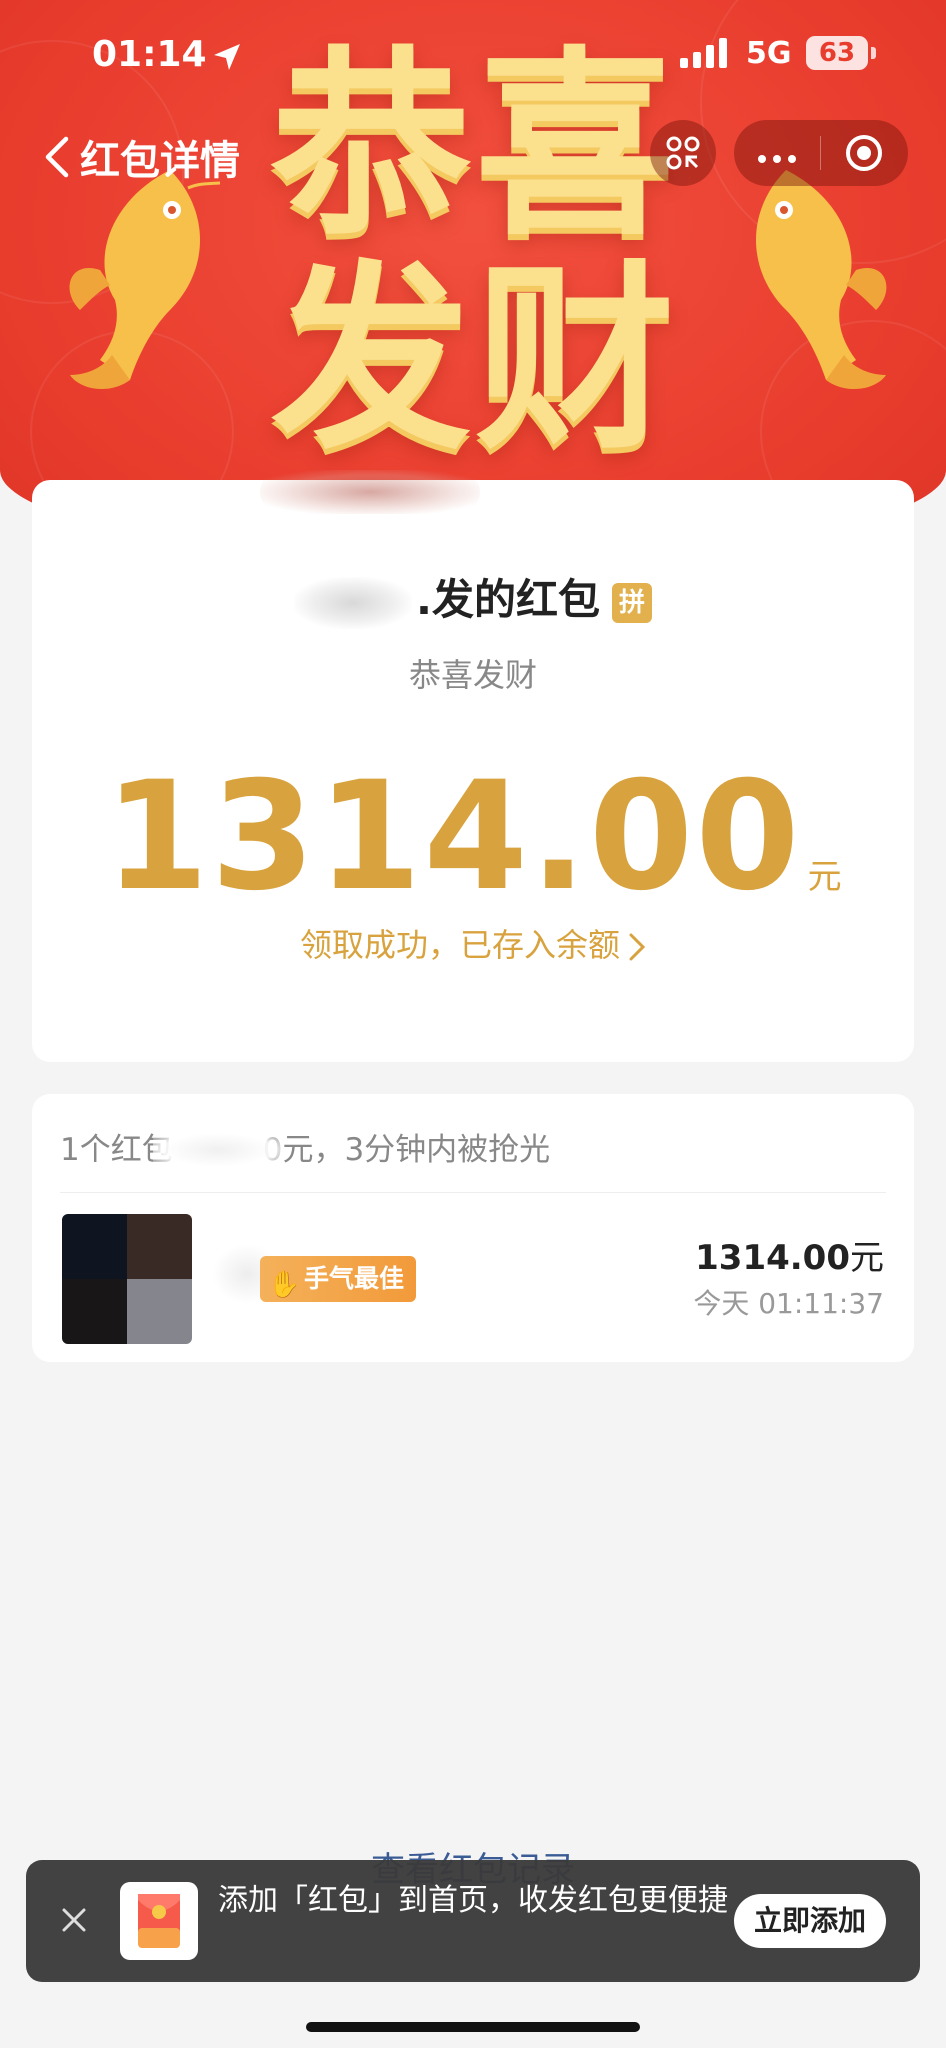  What do you see at coordinates (473, 1192) in the screenshot?
I see `divider` at bounding box center [473, 1192].